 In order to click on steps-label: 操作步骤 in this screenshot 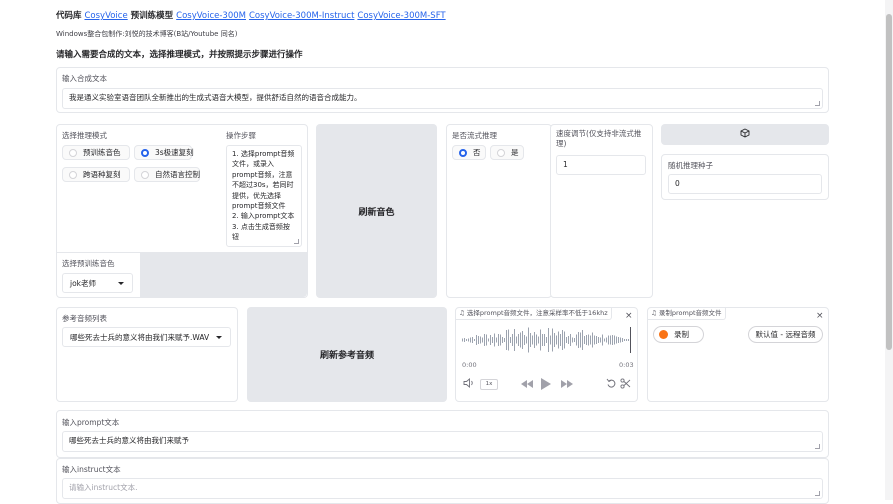, I will do `click(241, 135)`.